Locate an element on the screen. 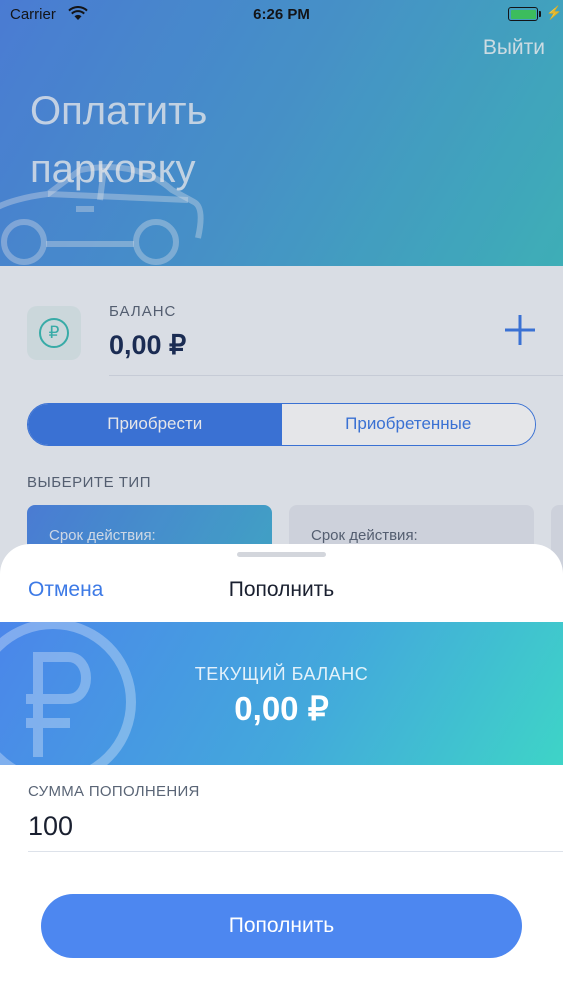 This screenshot has width=563, height=1000. amount-input is located at coordinates (295, 827).